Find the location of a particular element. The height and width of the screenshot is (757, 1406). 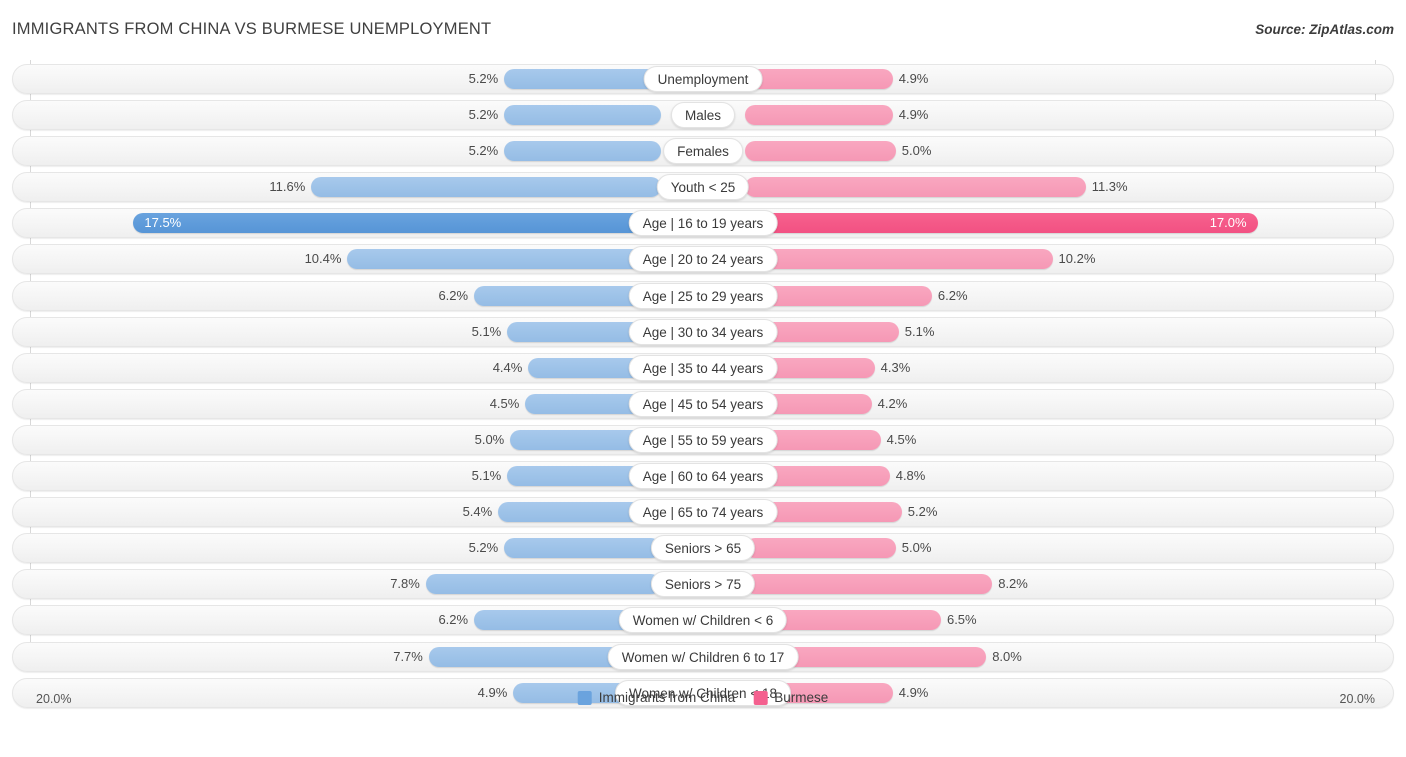

row-label-chip: Females is located at coordinates (703, 151).